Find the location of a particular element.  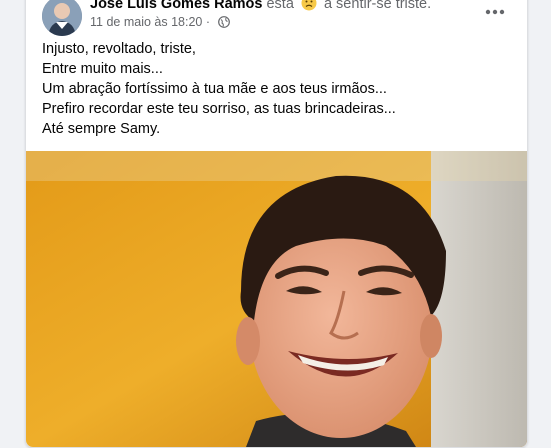

post-timestamp: 11 de maio às 18:20 is located at coordinates (146, 22).